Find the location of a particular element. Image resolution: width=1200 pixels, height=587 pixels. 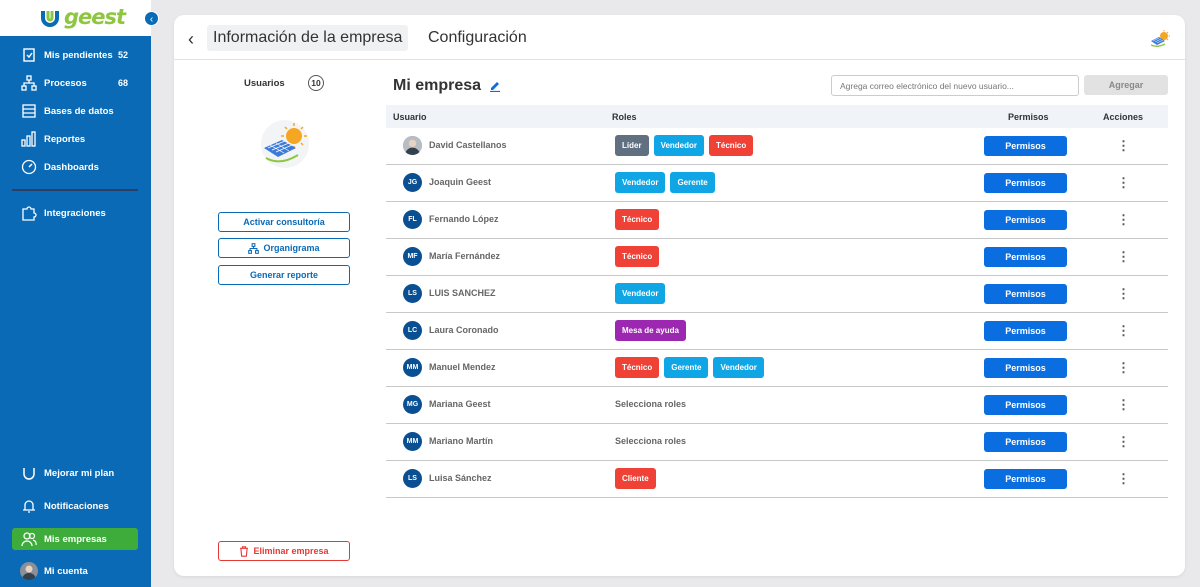

sidebar-item-label: Procesos is located at coordinates (65, 83).